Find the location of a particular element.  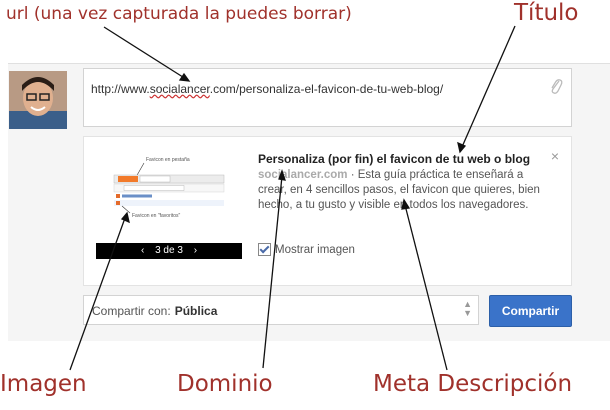

annotation-meta: Meta Descripción is located at coordinates (473, 384).